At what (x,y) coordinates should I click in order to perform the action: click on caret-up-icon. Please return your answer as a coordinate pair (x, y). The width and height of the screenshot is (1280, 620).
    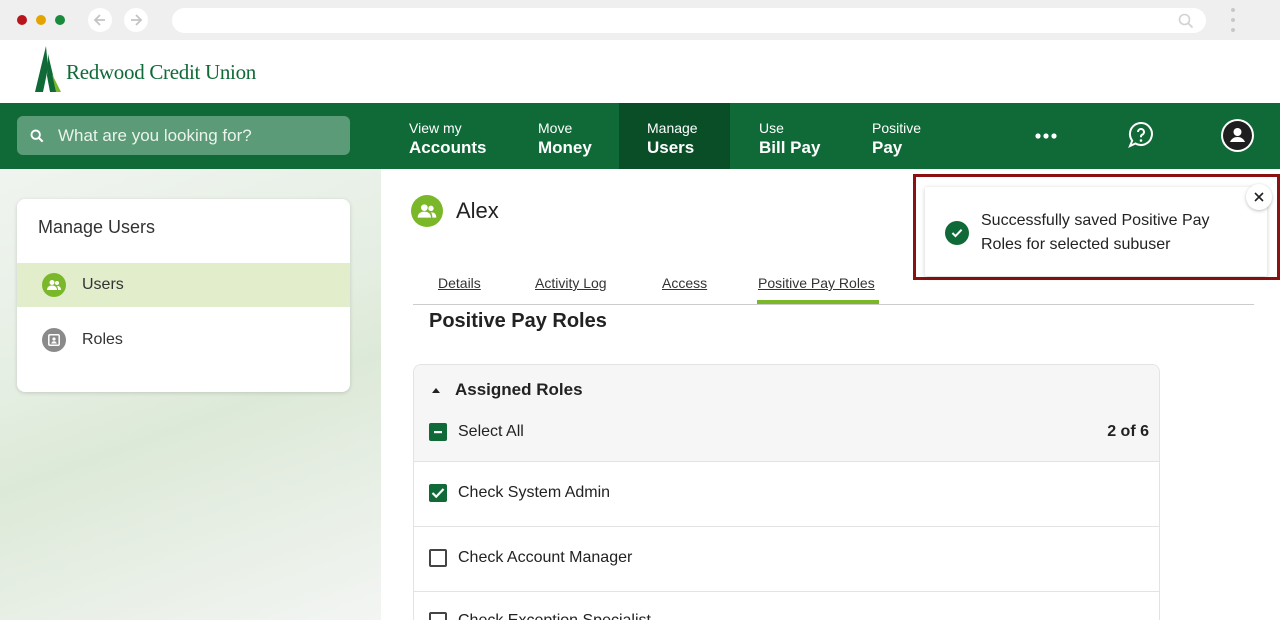
    Looking at the image, I should click on (436, 390).